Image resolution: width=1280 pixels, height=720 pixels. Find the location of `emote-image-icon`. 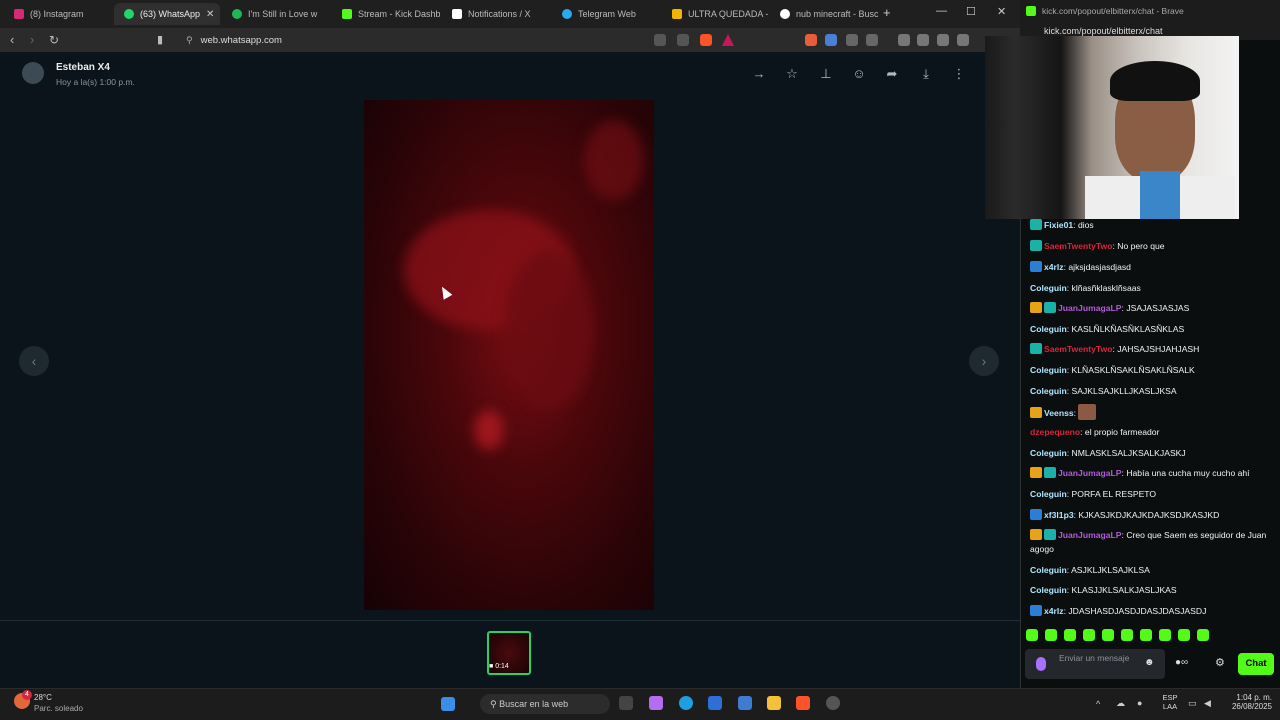

emote-image-icon is located at coordinates (1087, 412).